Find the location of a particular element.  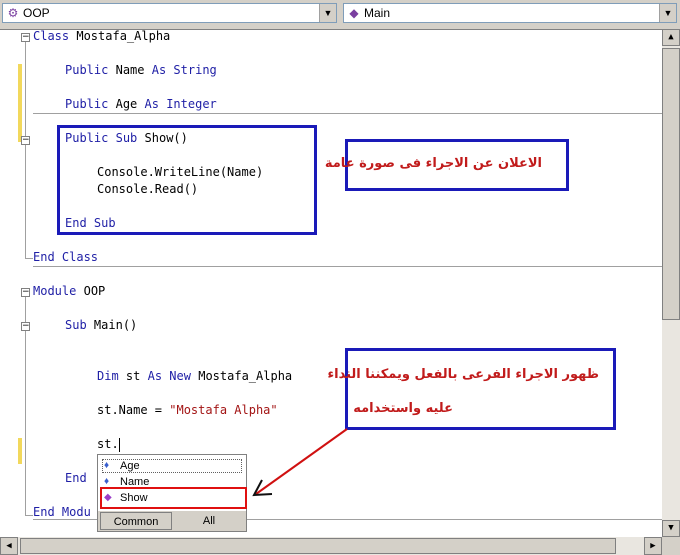

completion-item-label: Age is located at coordinates (130, 466).